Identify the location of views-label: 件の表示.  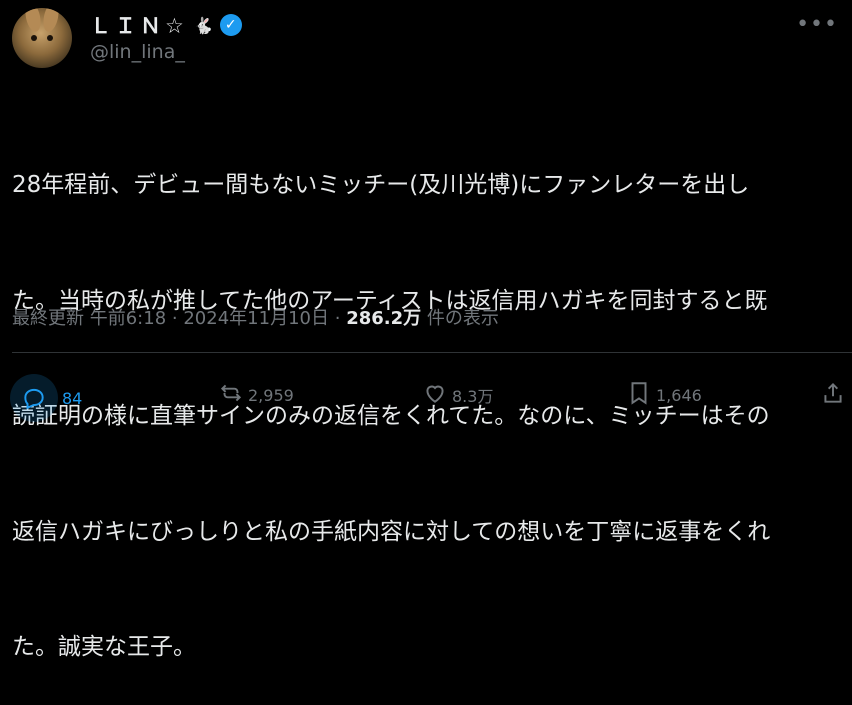
(462, 318).